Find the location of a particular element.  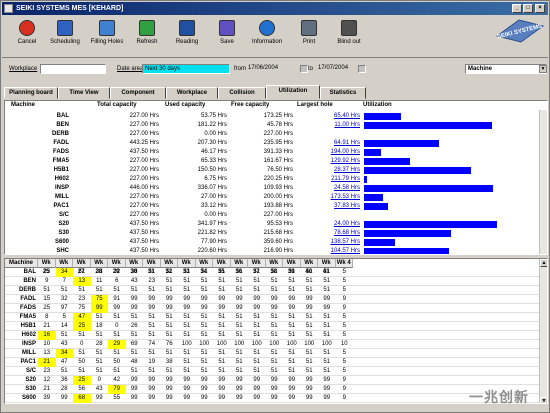

week-load-cell: 21 is located at coordinates (47, 389).